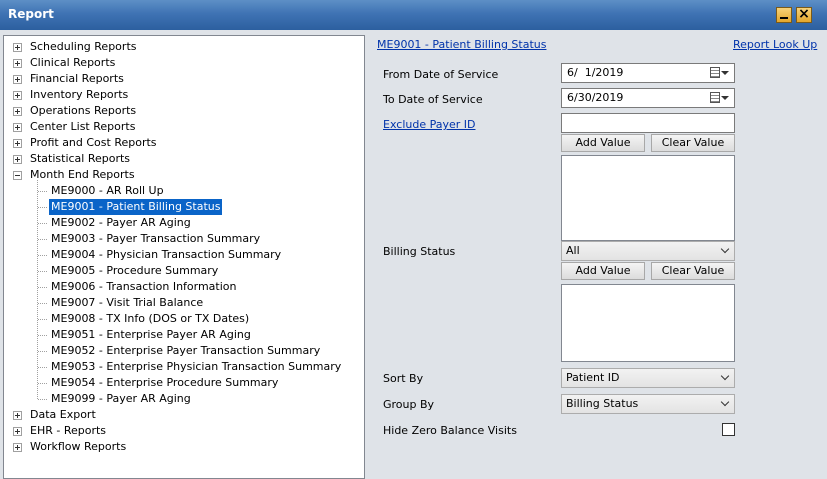 This screenshot has width=827, height=479. Describe the element at coordinates (573, 250) in the screenshot. I see `billing-status-value: All` at that location.